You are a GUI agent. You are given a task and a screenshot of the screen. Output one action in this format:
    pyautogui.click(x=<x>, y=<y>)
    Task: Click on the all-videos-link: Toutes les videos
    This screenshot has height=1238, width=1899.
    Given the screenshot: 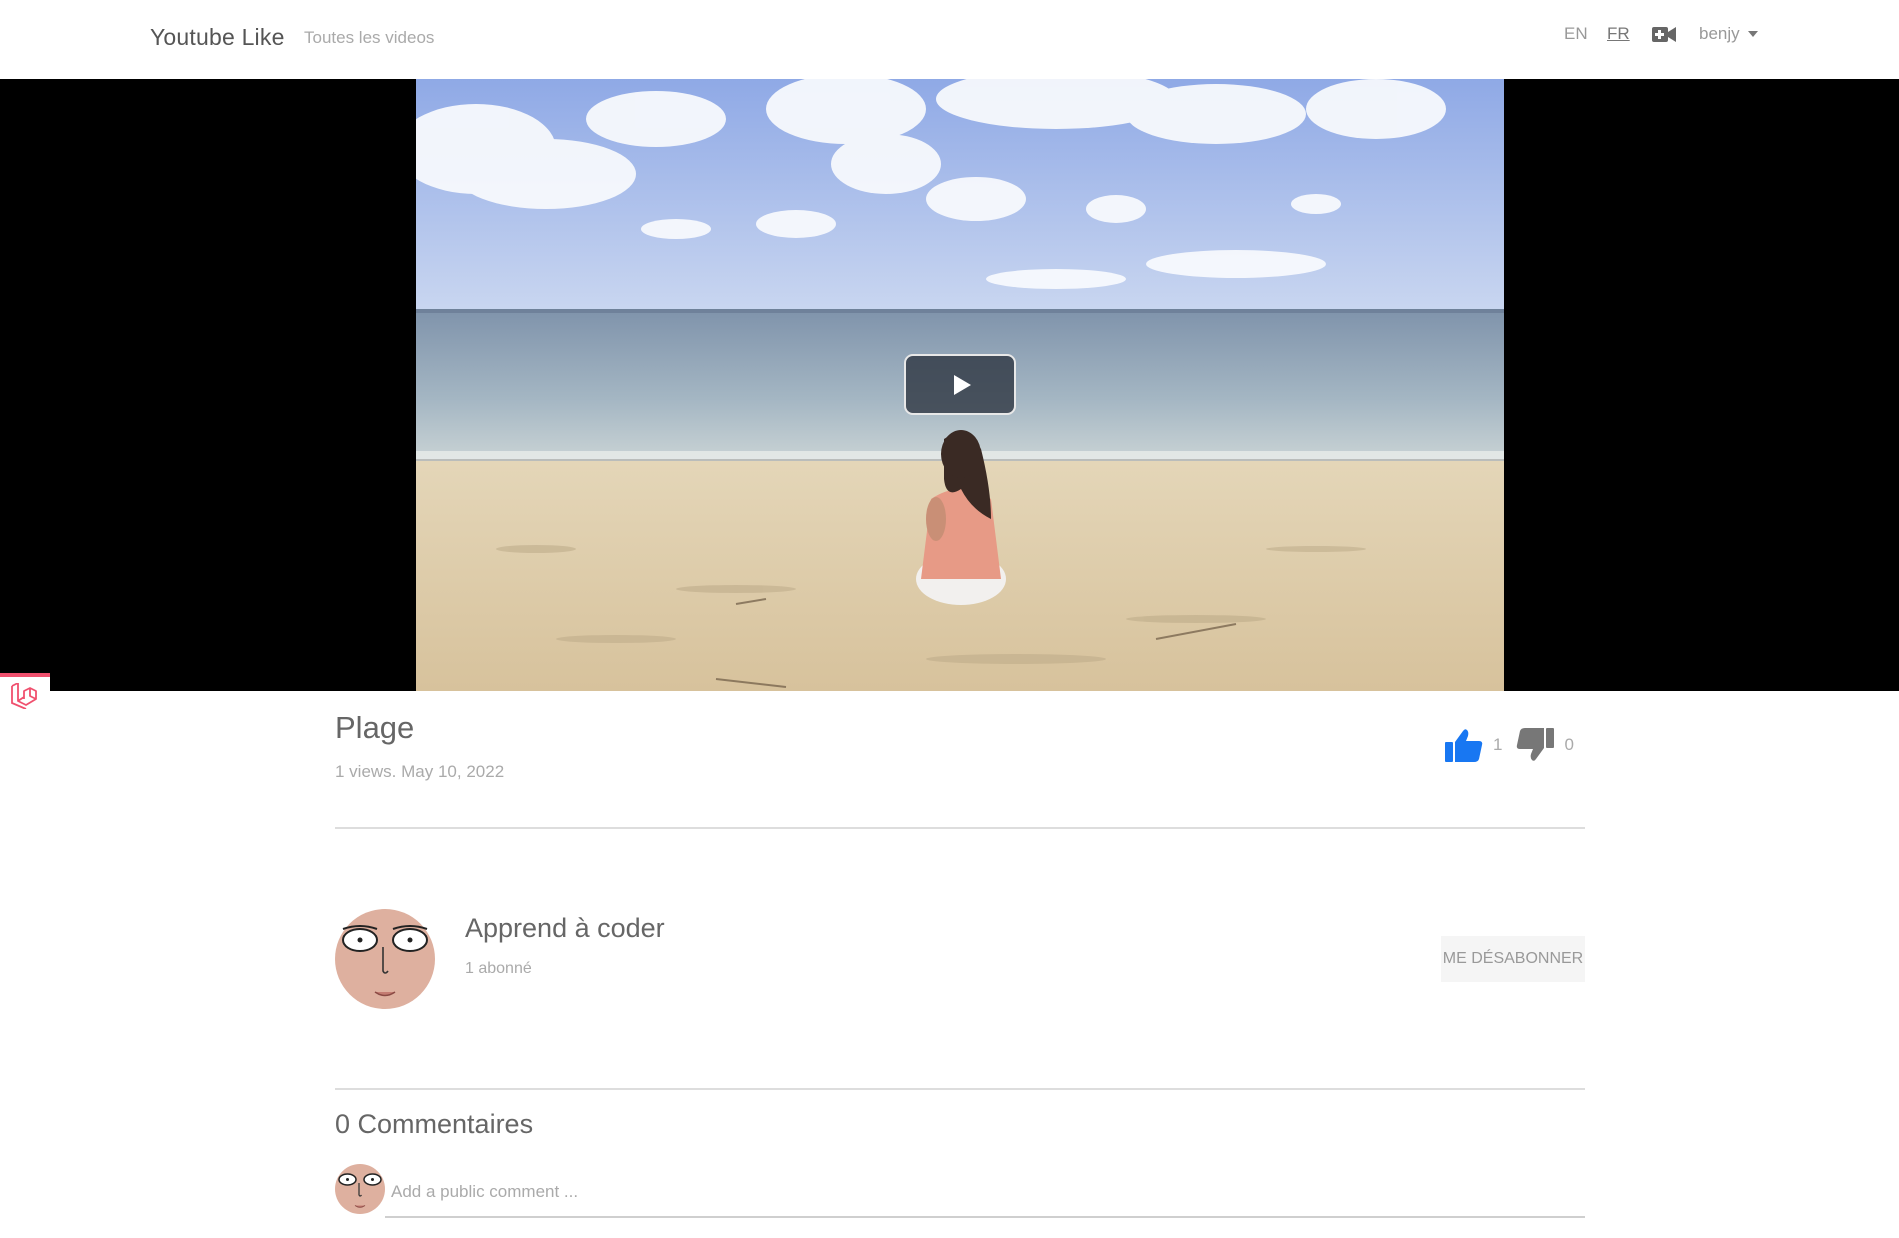 What is the action you would take?
    pyautogui.click(x=369, y=38)
    